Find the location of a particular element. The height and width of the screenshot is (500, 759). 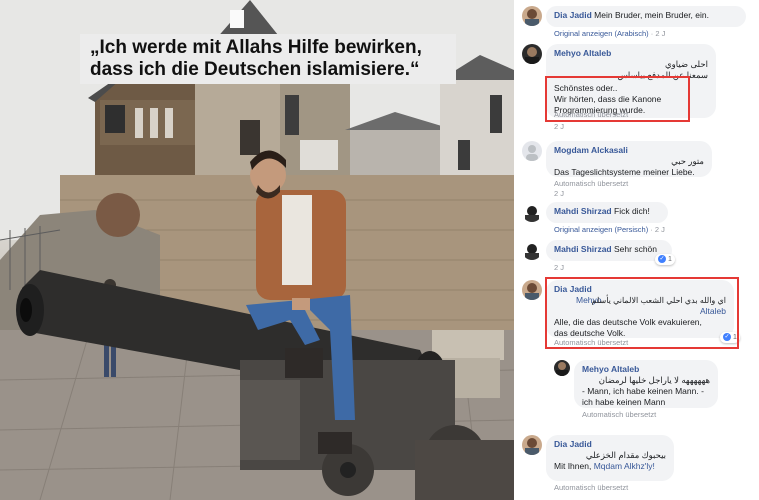

comment-text: Mit Ihnen, is located at coordinates (573, 466).